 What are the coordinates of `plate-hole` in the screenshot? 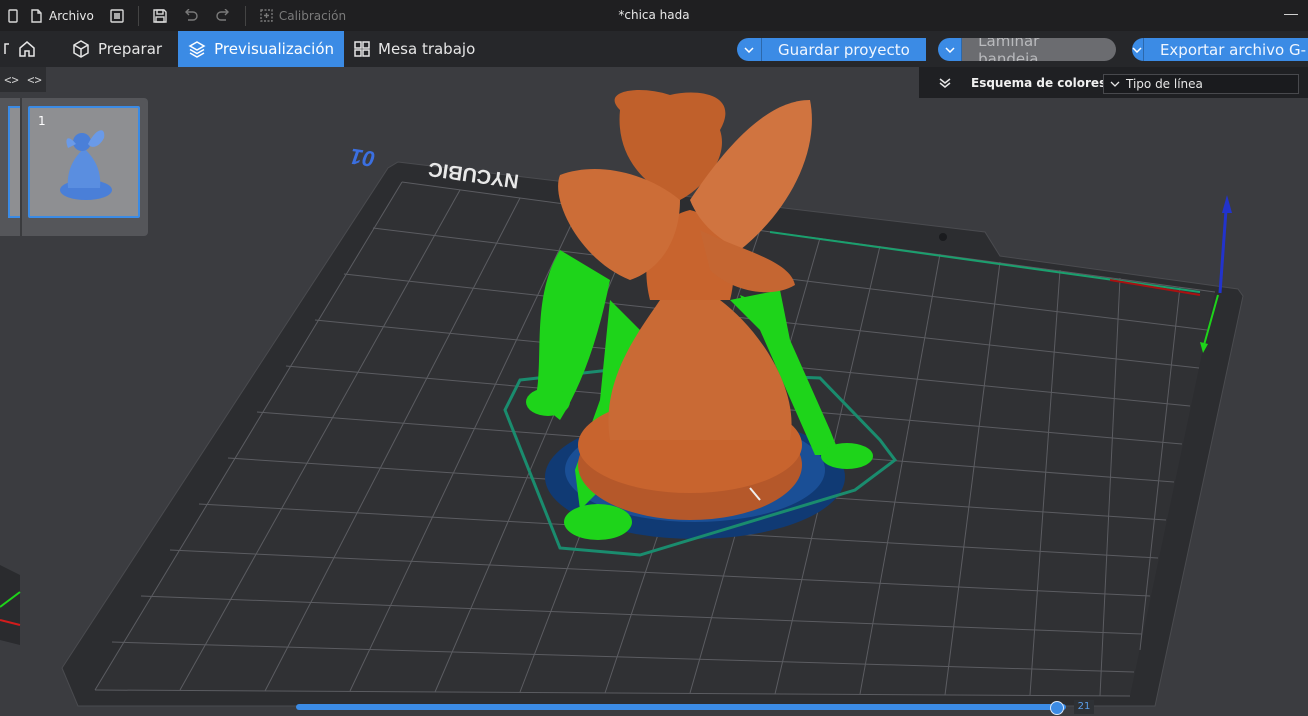 It's located at (943, 237).